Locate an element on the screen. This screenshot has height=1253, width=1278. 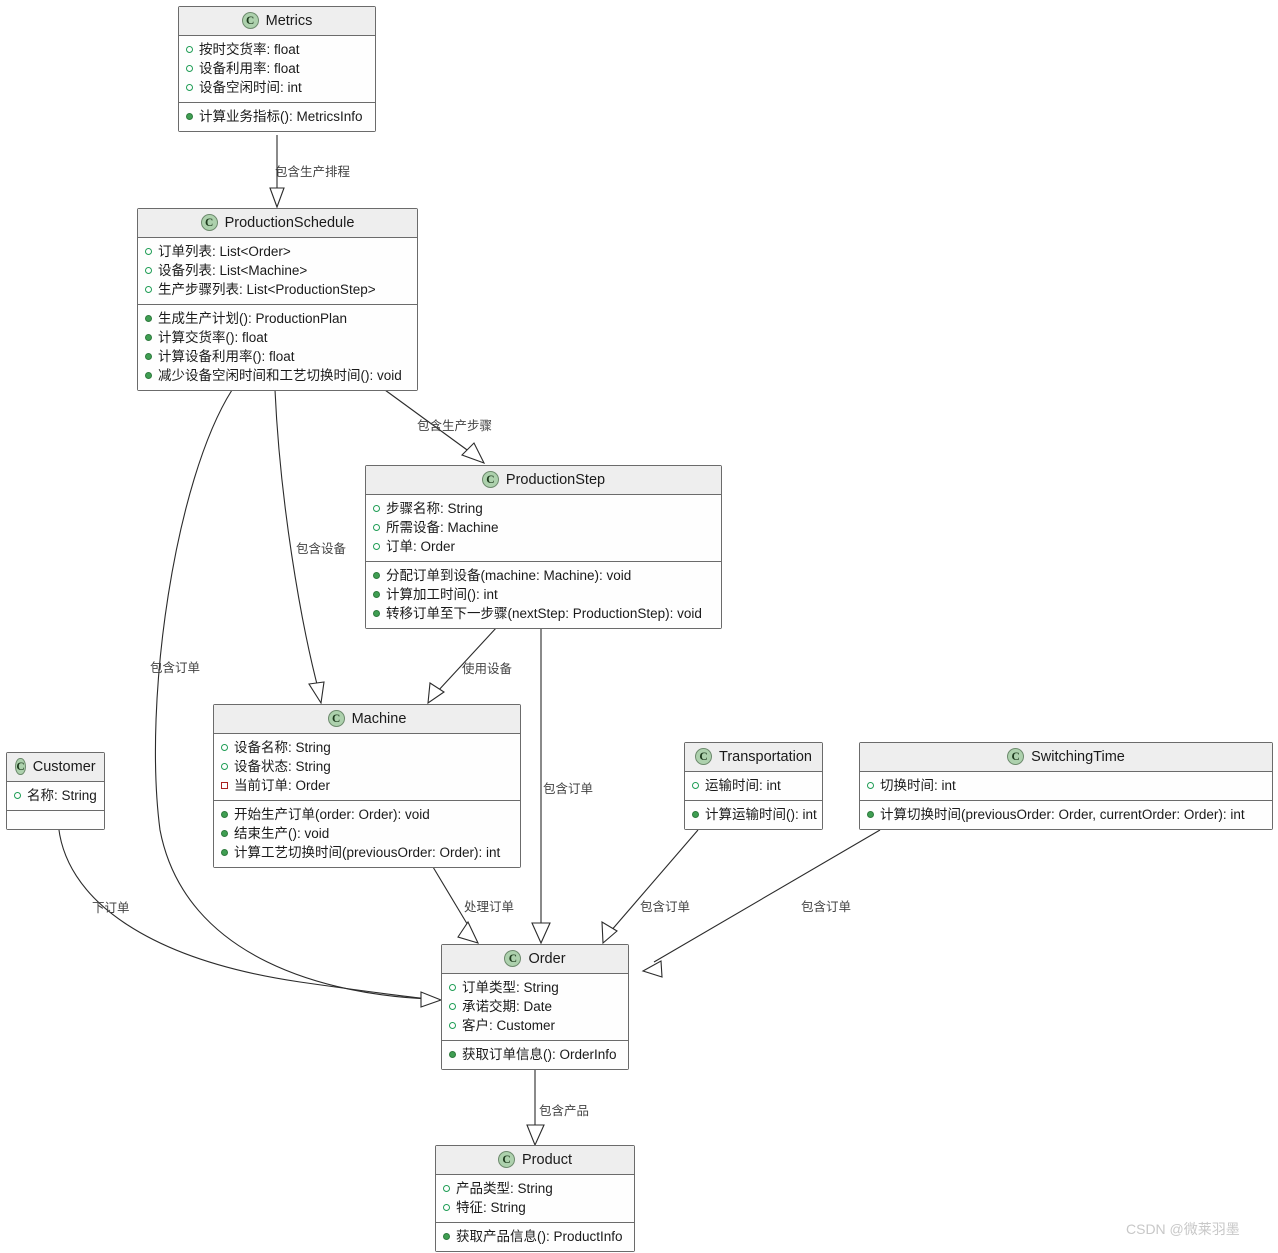
field-text: 设备利用率: float is located at coordinates (249, 68).